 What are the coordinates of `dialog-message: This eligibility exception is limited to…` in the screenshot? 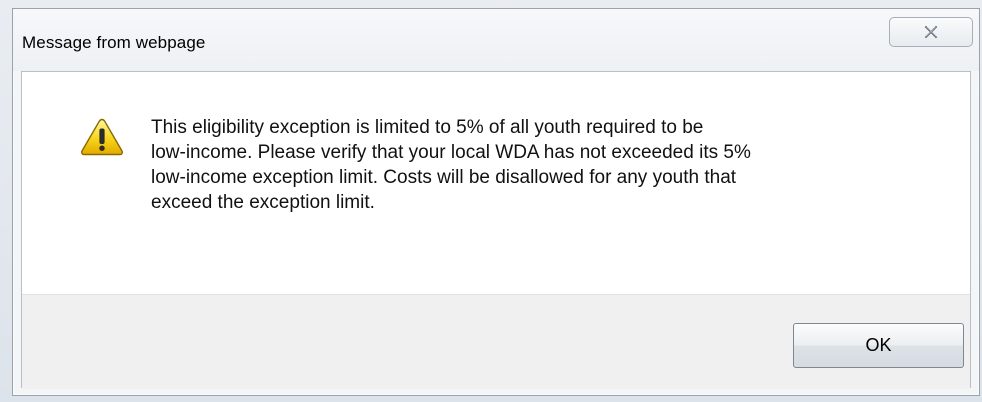 It's located at (451, 165).